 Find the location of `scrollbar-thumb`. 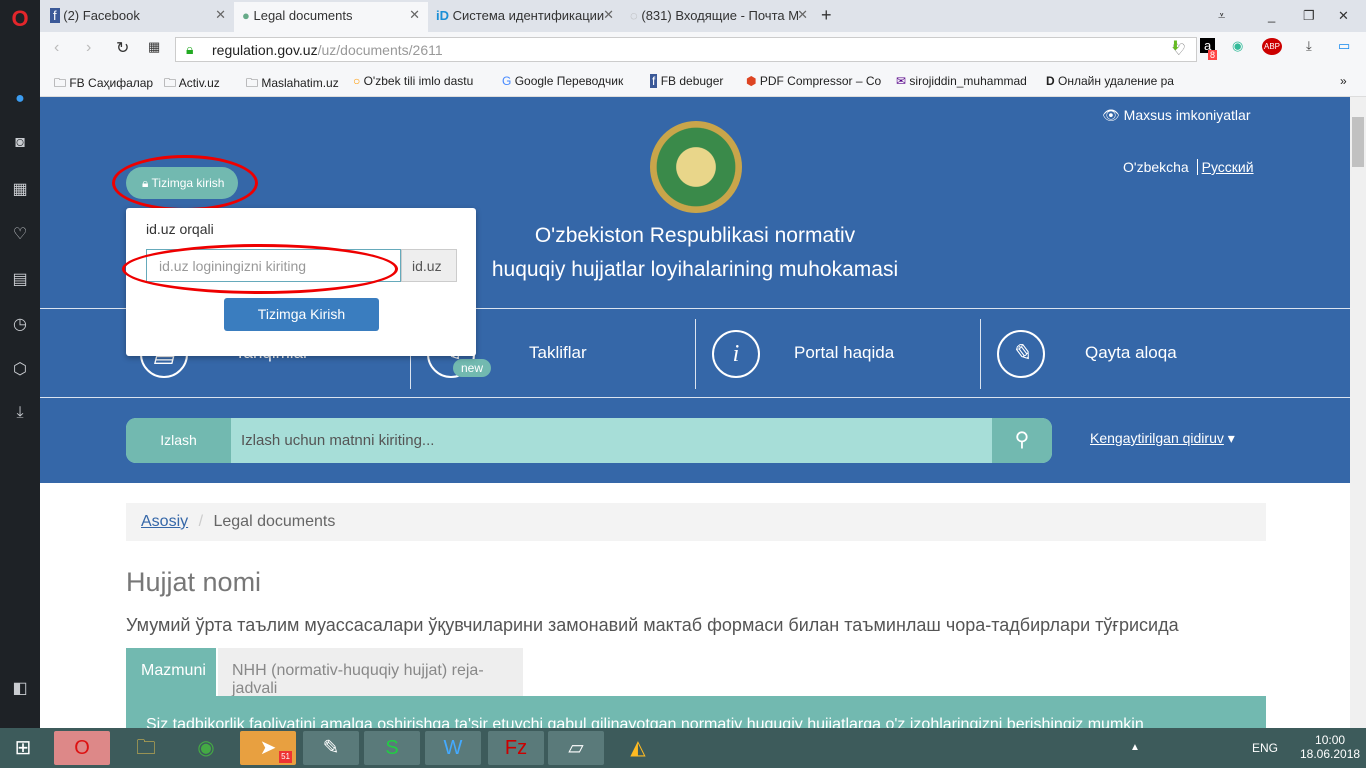

scrollbar-thumb is located at coordinates (1358, 142).